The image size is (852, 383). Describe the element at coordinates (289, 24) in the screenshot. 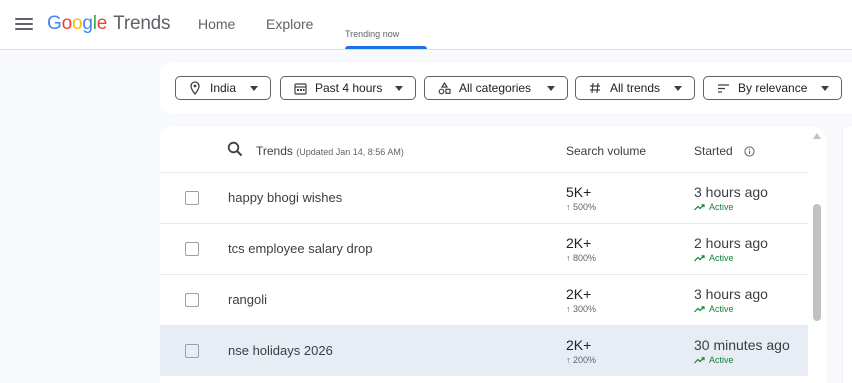

I see `tab-explore: Explore` at that location.